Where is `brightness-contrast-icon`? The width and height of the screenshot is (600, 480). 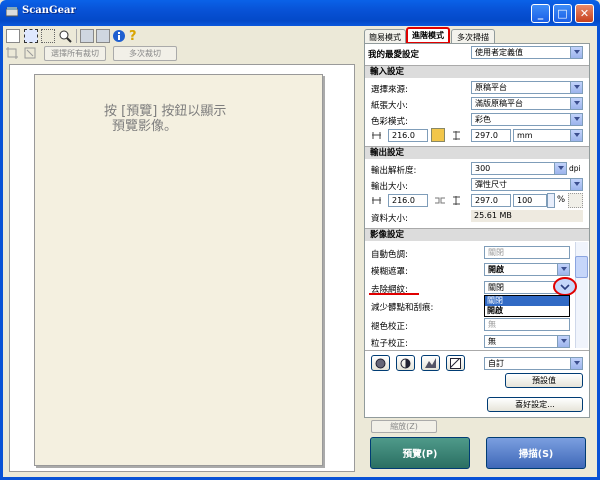
brightness-contrast-icon is located at coordinates (380, 363).